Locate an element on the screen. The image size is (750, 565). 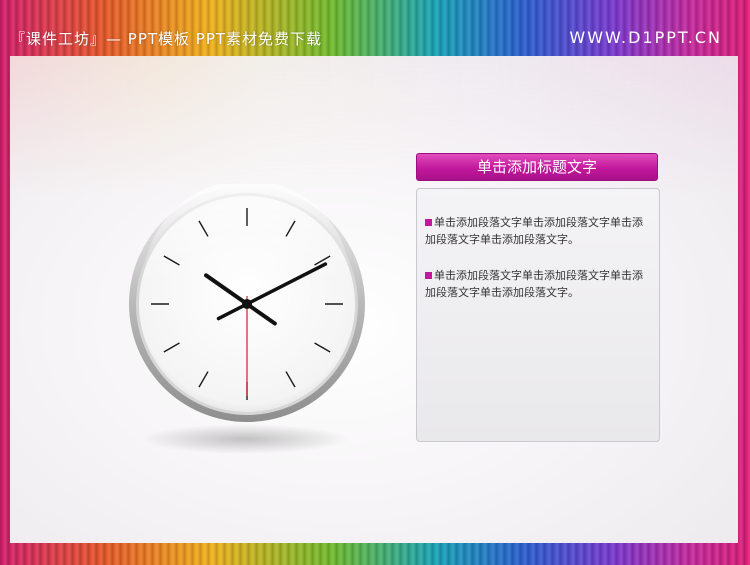
content-heading: 单击添加标题文字 is located at coordinates (537, 167).